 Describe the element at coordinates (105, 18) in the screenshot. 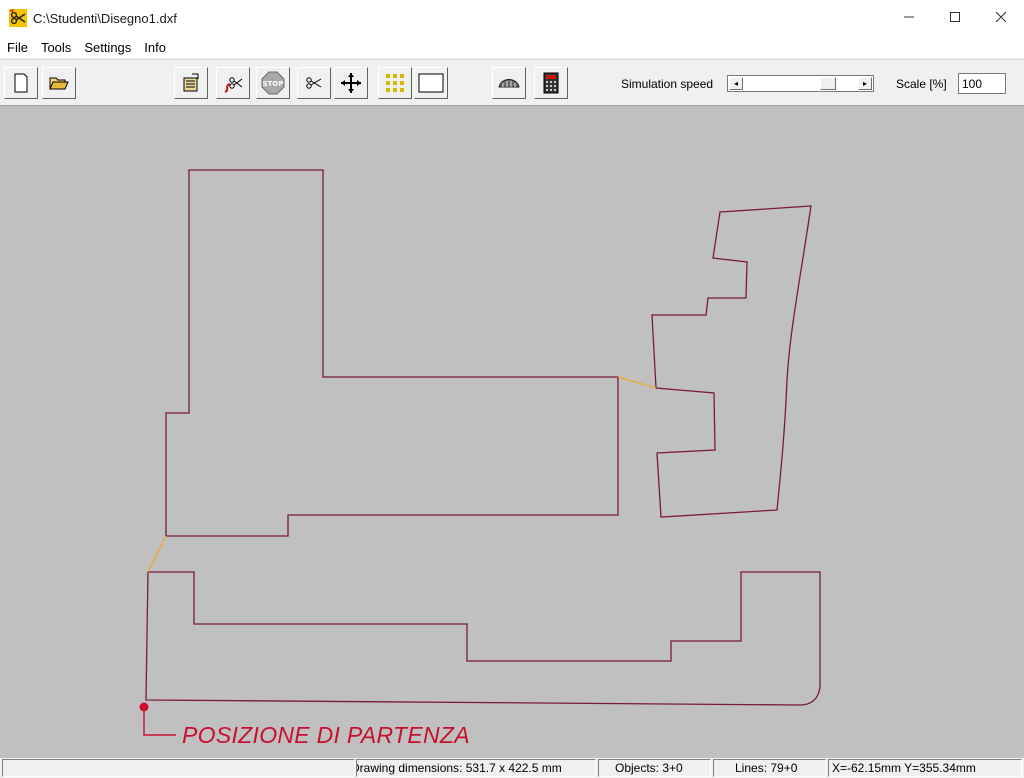

I see `window-title: C:\Studenti\Disegno1.dxf` at that location.